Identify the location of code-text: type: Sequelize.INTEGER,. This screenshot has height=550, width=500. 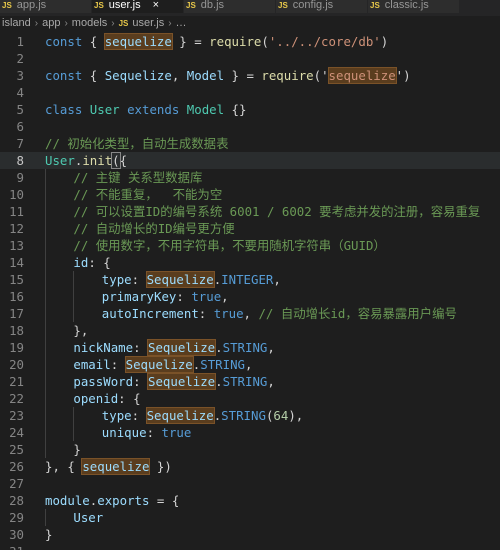
(191, 279).